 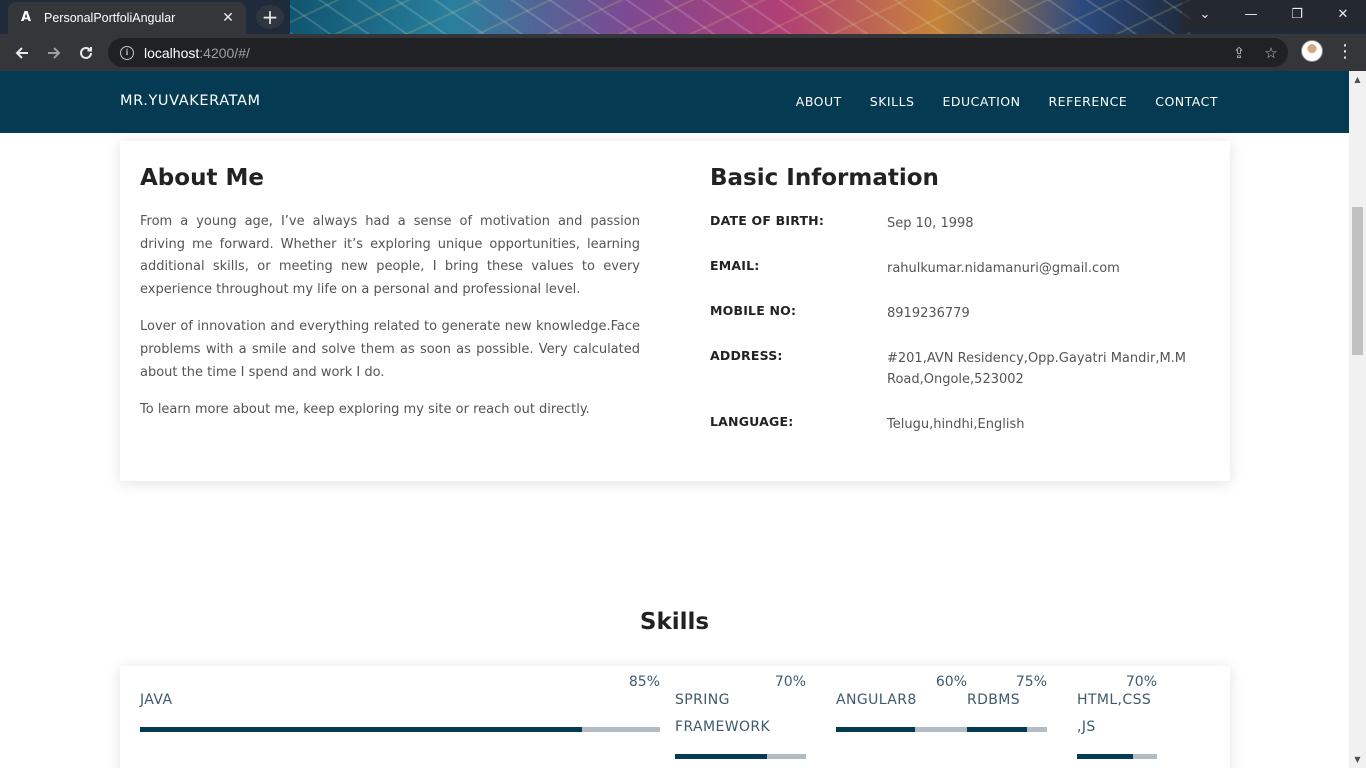 I want to click on nav-links: ABOUT SKILLS EDUCATION REFERENCE CONTACT, so click(x=1007, y=101).